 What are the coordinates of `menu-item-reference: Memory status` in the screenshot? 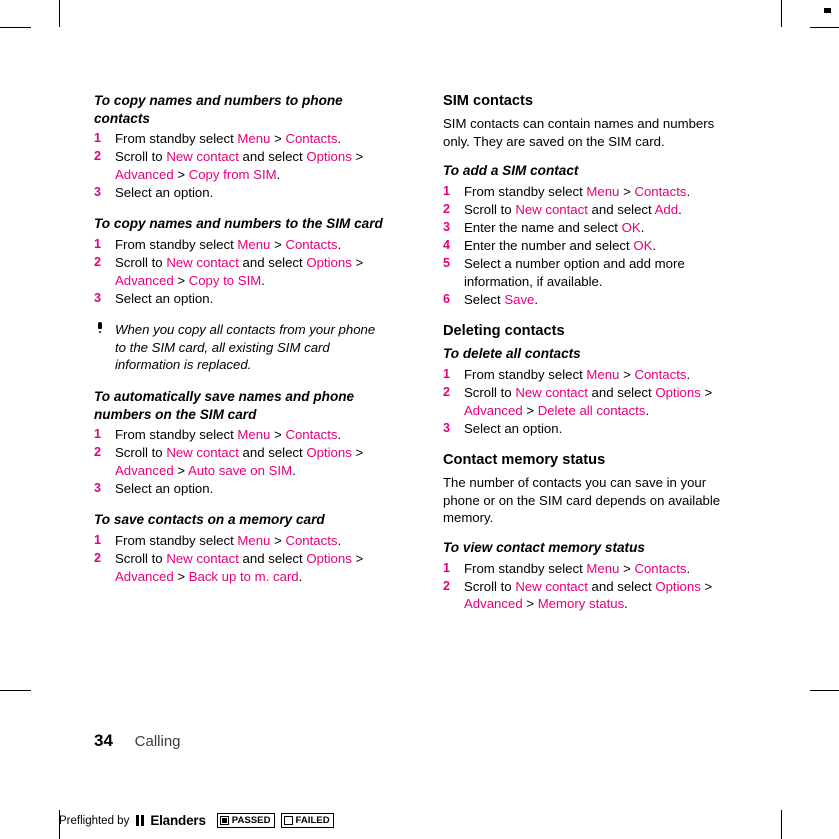 It's located at (581, 604).